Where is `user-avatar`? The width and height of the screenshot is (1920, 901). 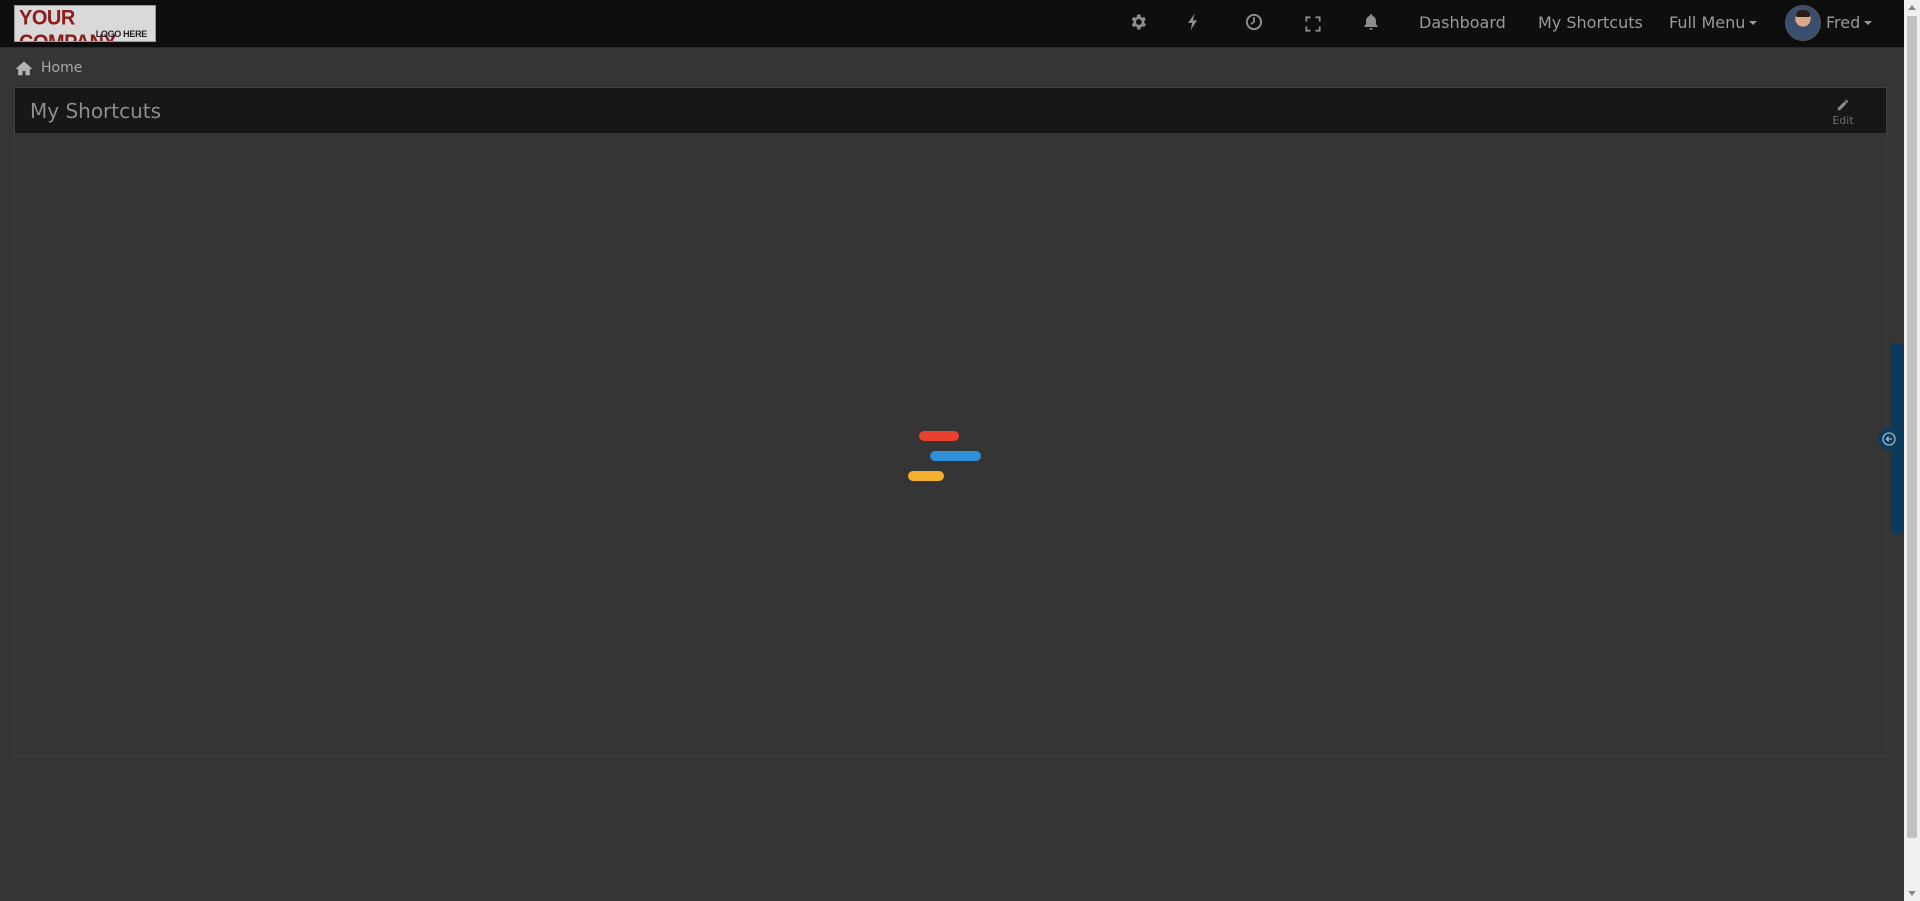
user-avatar is located at coordinates (1803, 23).